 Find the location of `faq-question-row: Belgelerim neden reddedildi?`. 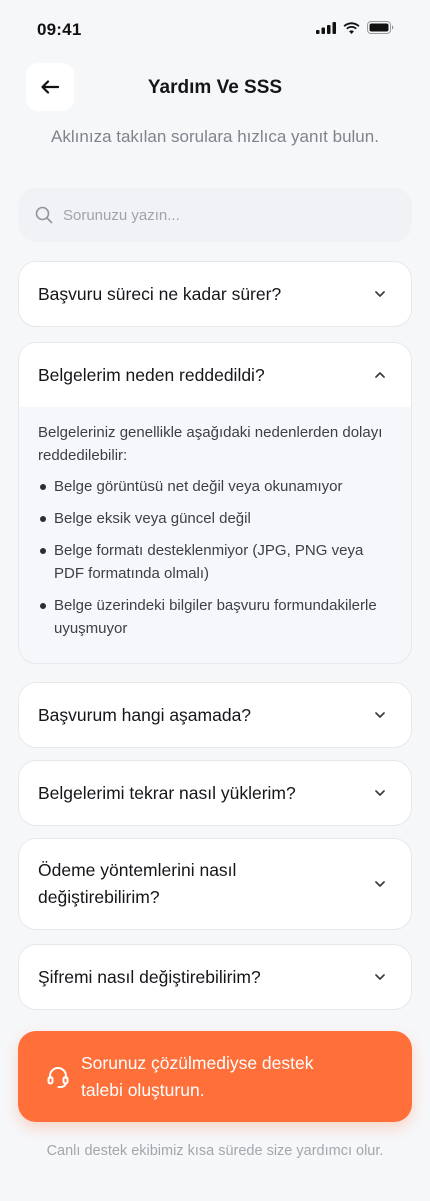

faq-question-row: Belgelerim neden reddedildi? is located at coordinates (215, 375).